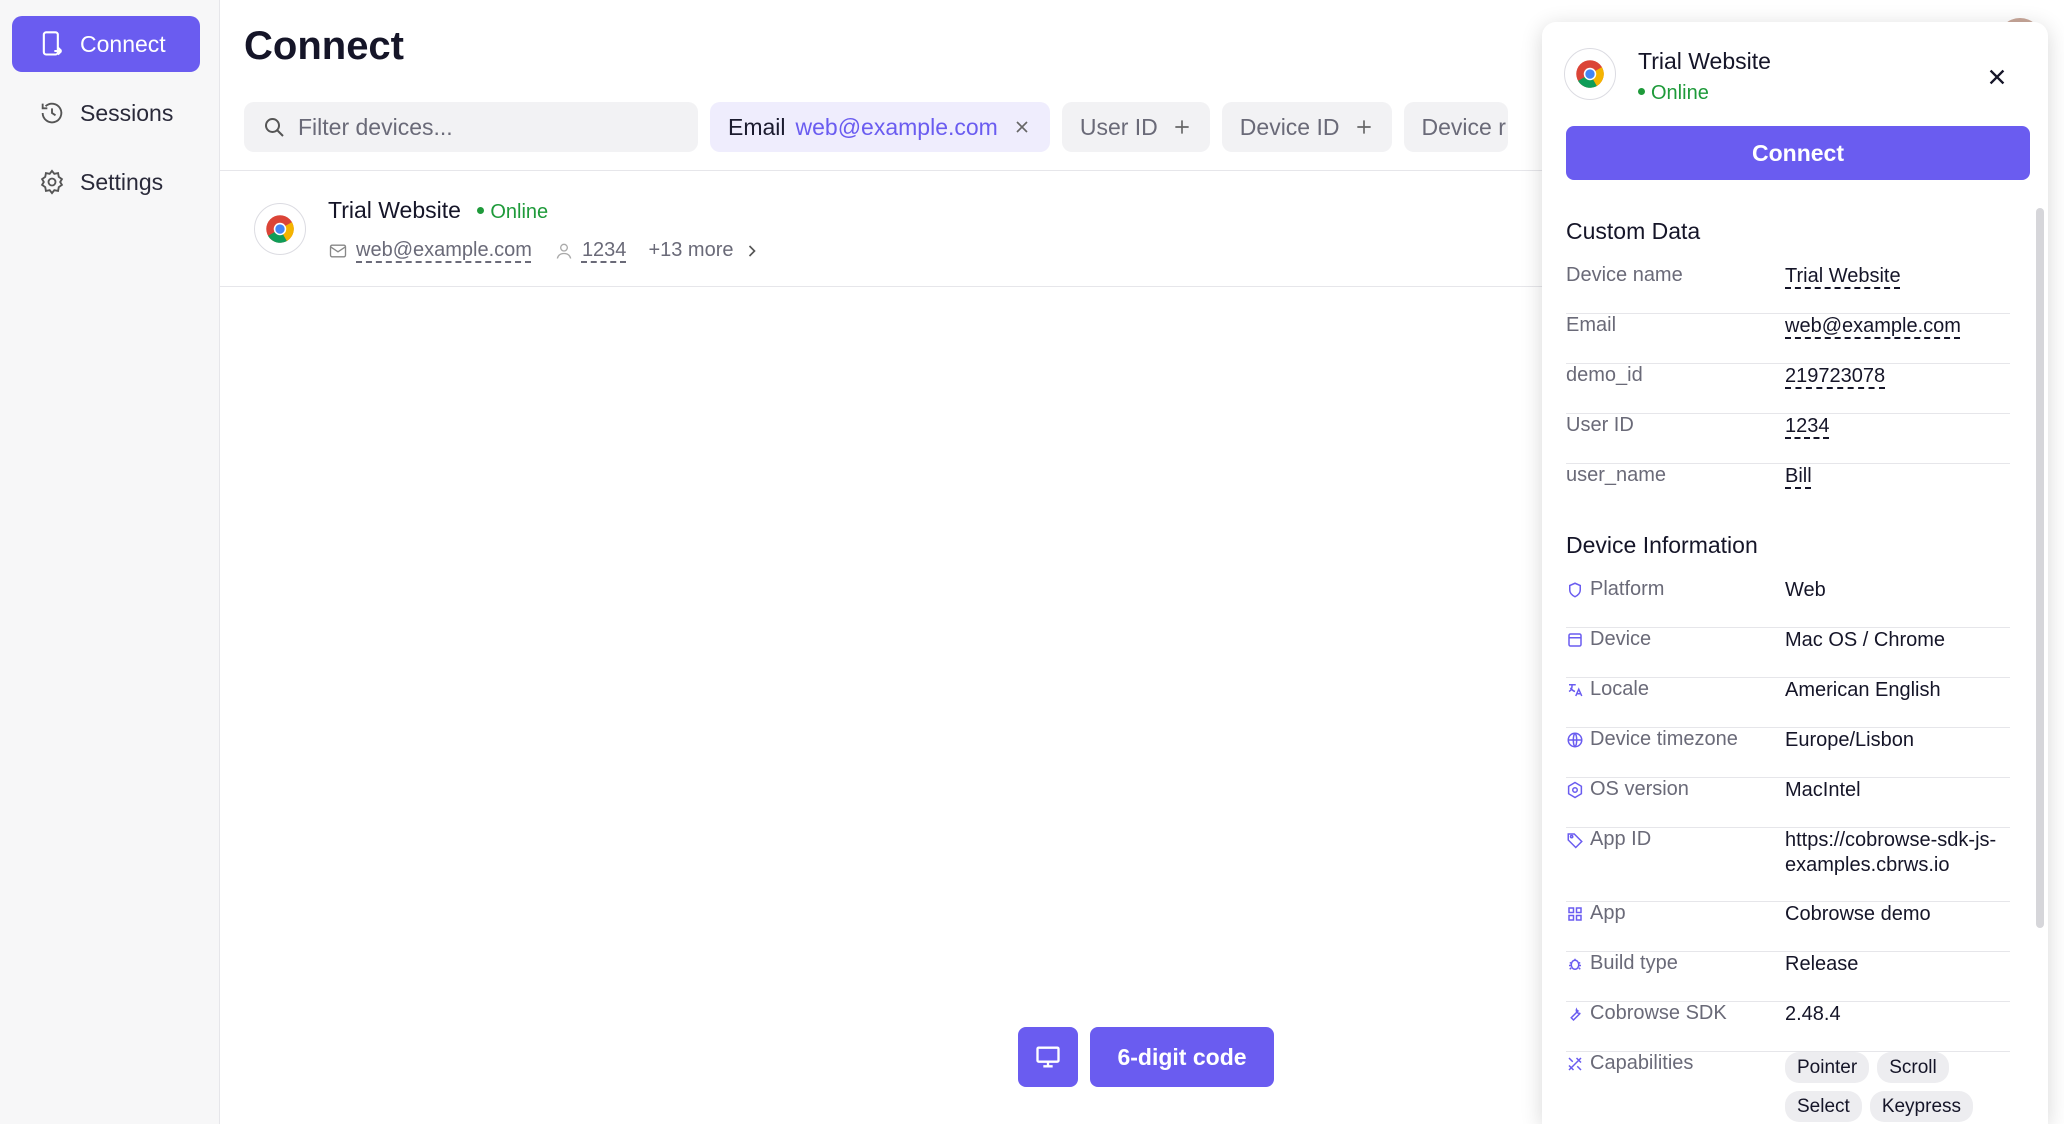 The height and width of the screenshot is (1124, 2064). What do you see at coordinates (52, 182) in the screenshot?
I see `gear-icon` at bounding box center [52, 182].